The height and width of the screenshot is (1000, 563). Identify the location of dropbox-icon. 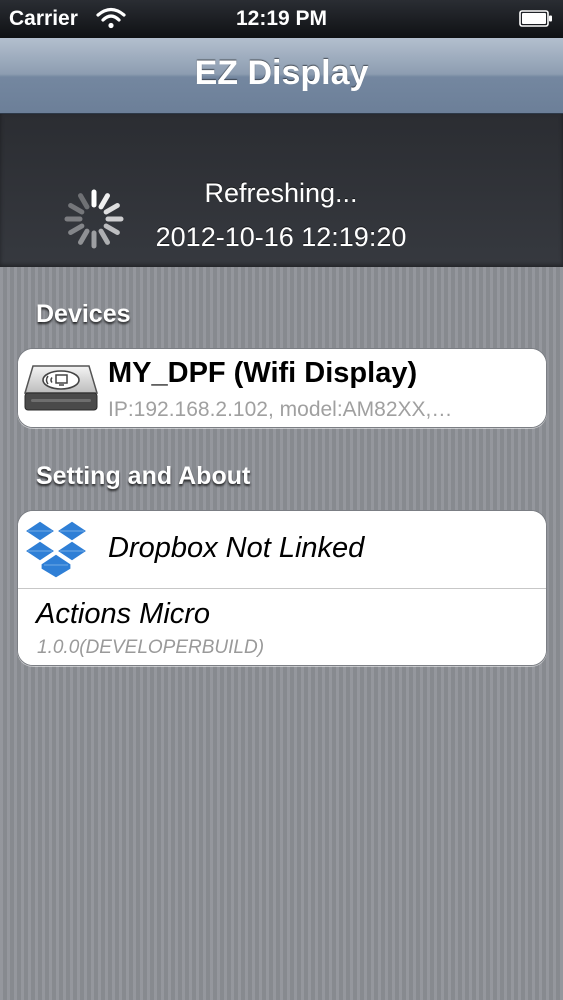
(56, 549).